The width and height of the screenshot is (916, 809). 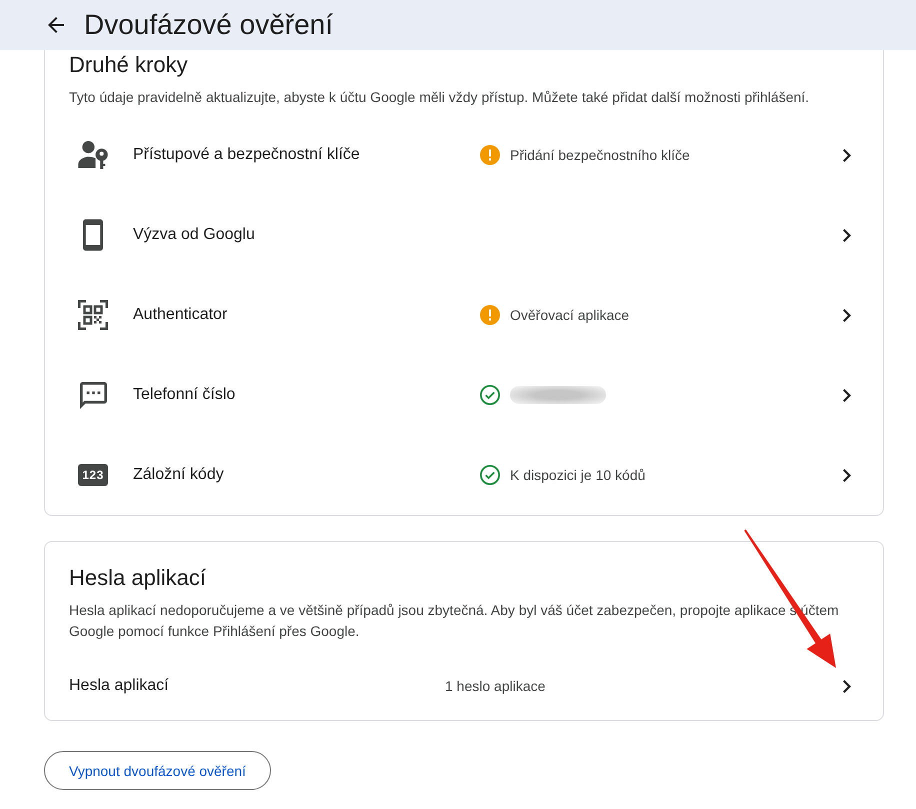 I want to click on turn-off-button: Vypnout dvoufázové ověření, so click(x=157, y=770).